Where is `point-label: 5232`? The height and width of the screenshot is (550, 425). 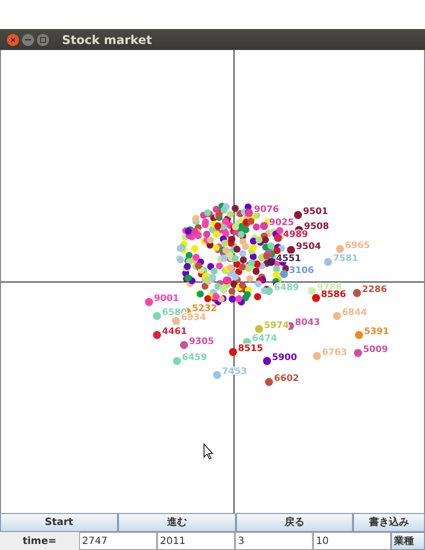
point-label: 5232 is located at coordinates (205, 309).